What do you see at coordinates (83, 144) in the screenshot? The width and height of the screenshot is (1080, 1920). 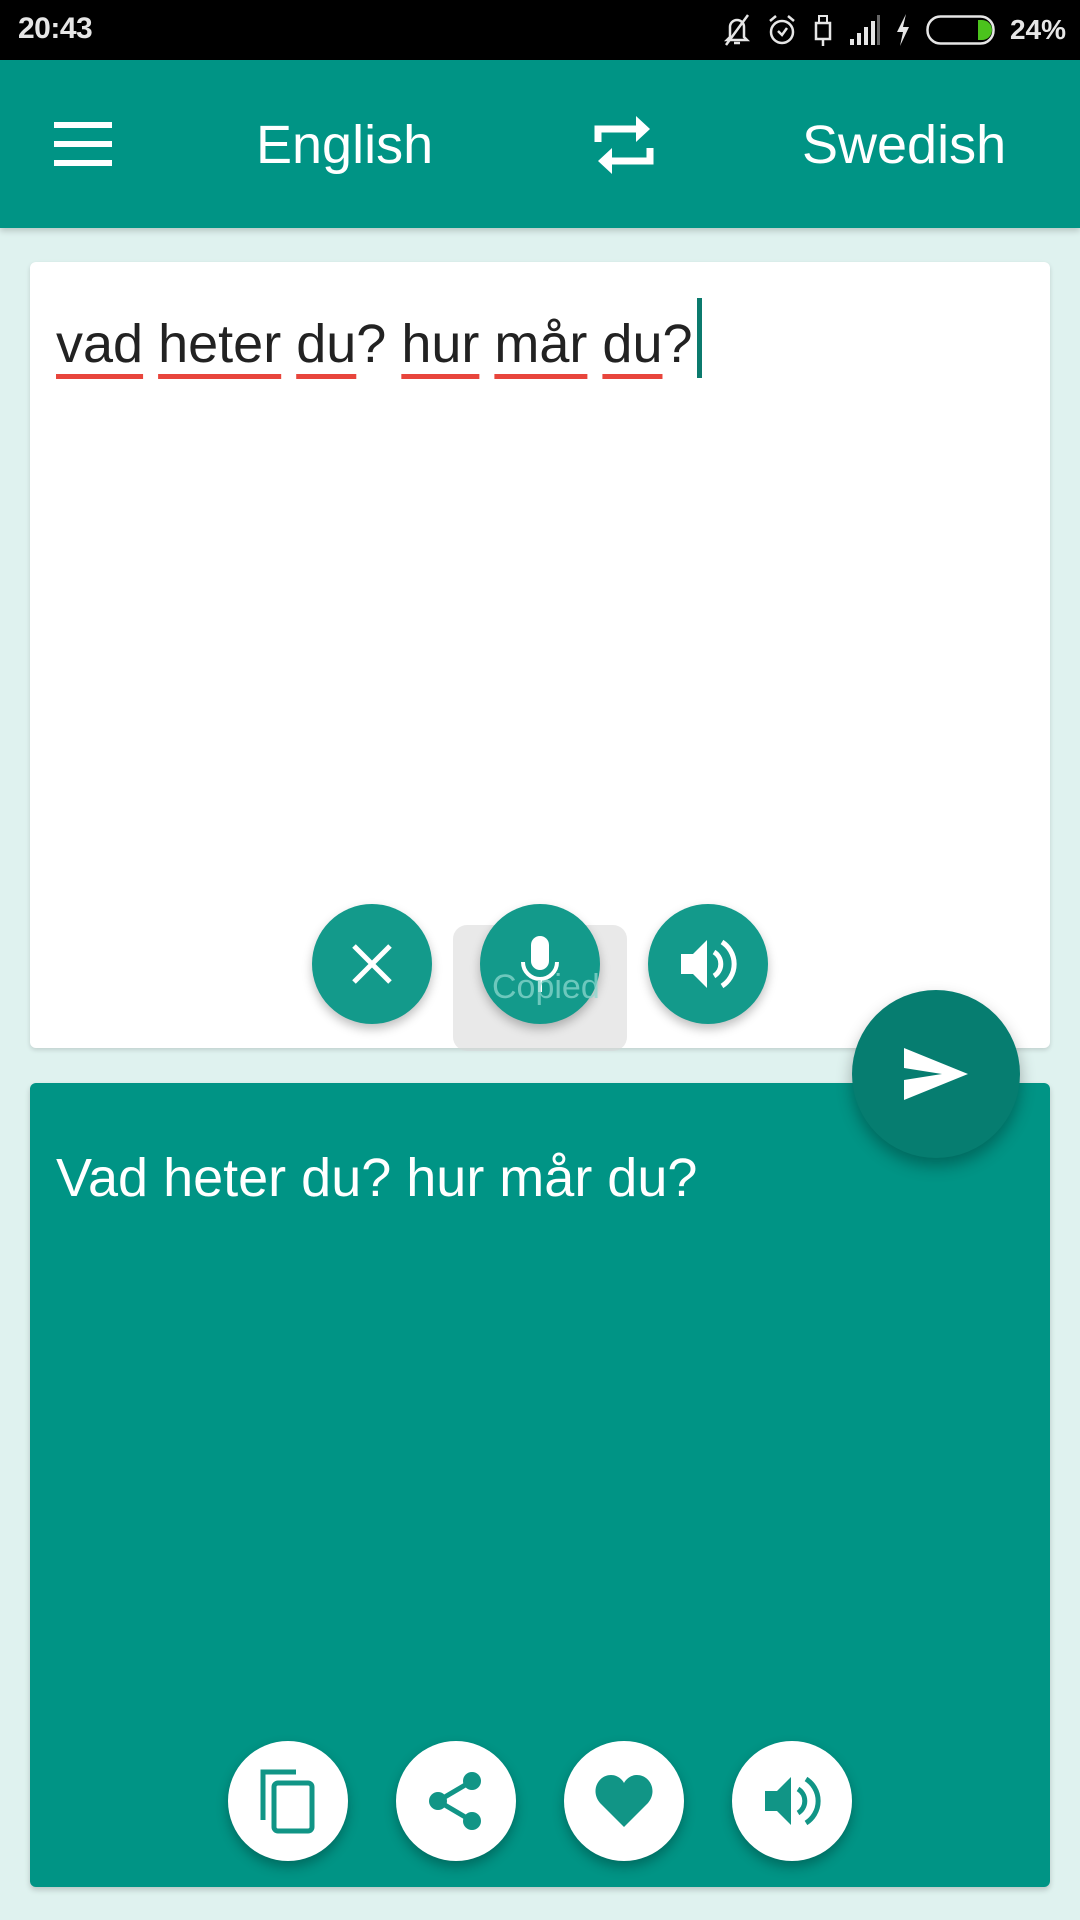 I see `menu-button` at bounding box center [83, 144].